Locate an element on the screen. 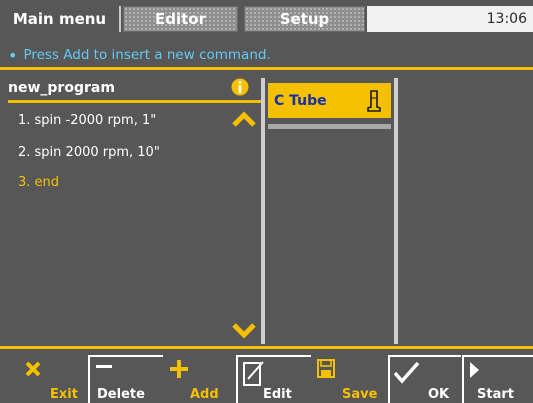  info-message: • Press Add to insert a new command. is located at coordinates (139, 55).